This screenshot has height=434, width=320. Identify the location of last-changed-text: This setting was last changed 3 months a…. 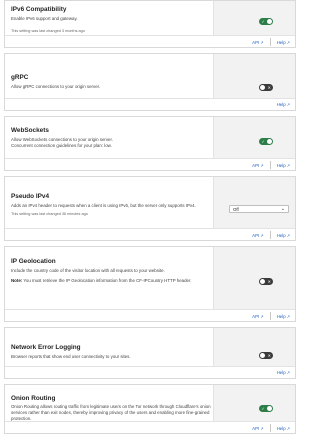
(48, 31).